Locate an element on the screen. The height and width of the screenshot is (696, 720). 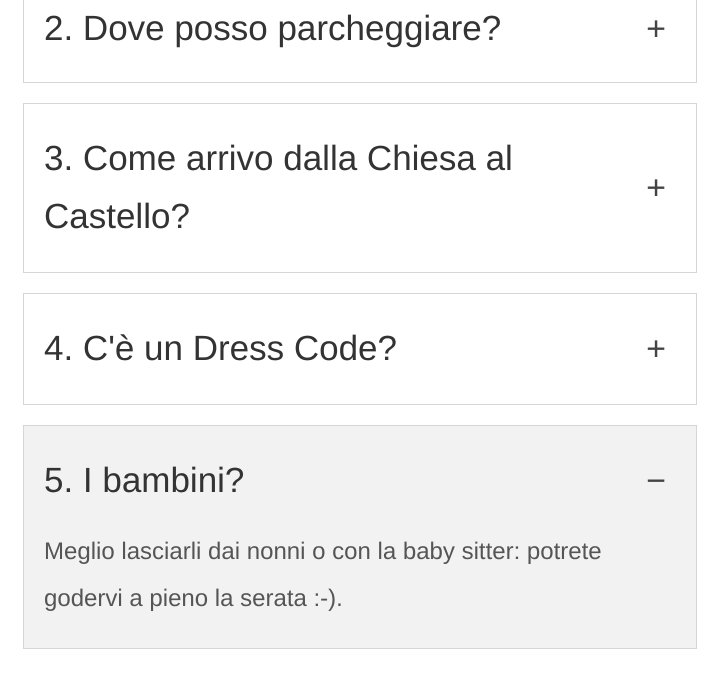
faq-question: 5. I bambini? is located at coordinates (144, 481).